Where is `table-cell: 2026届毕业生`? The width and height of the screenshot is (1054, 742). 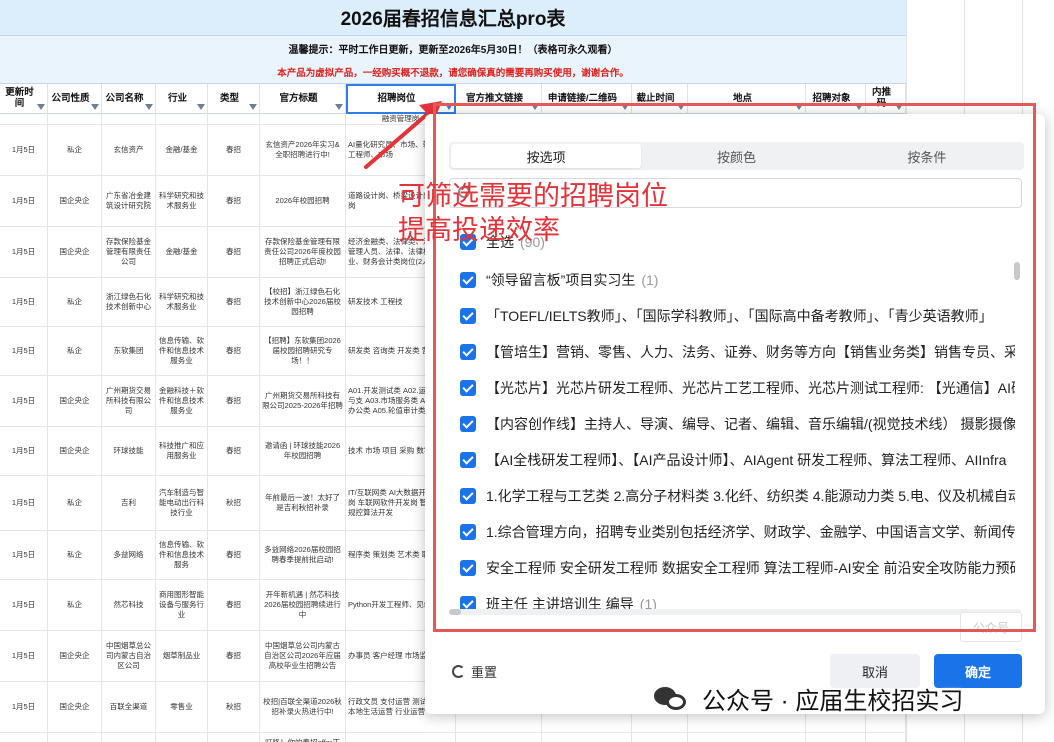
table-cell: 2026届毕业生 is located at coordinates (836, 737).